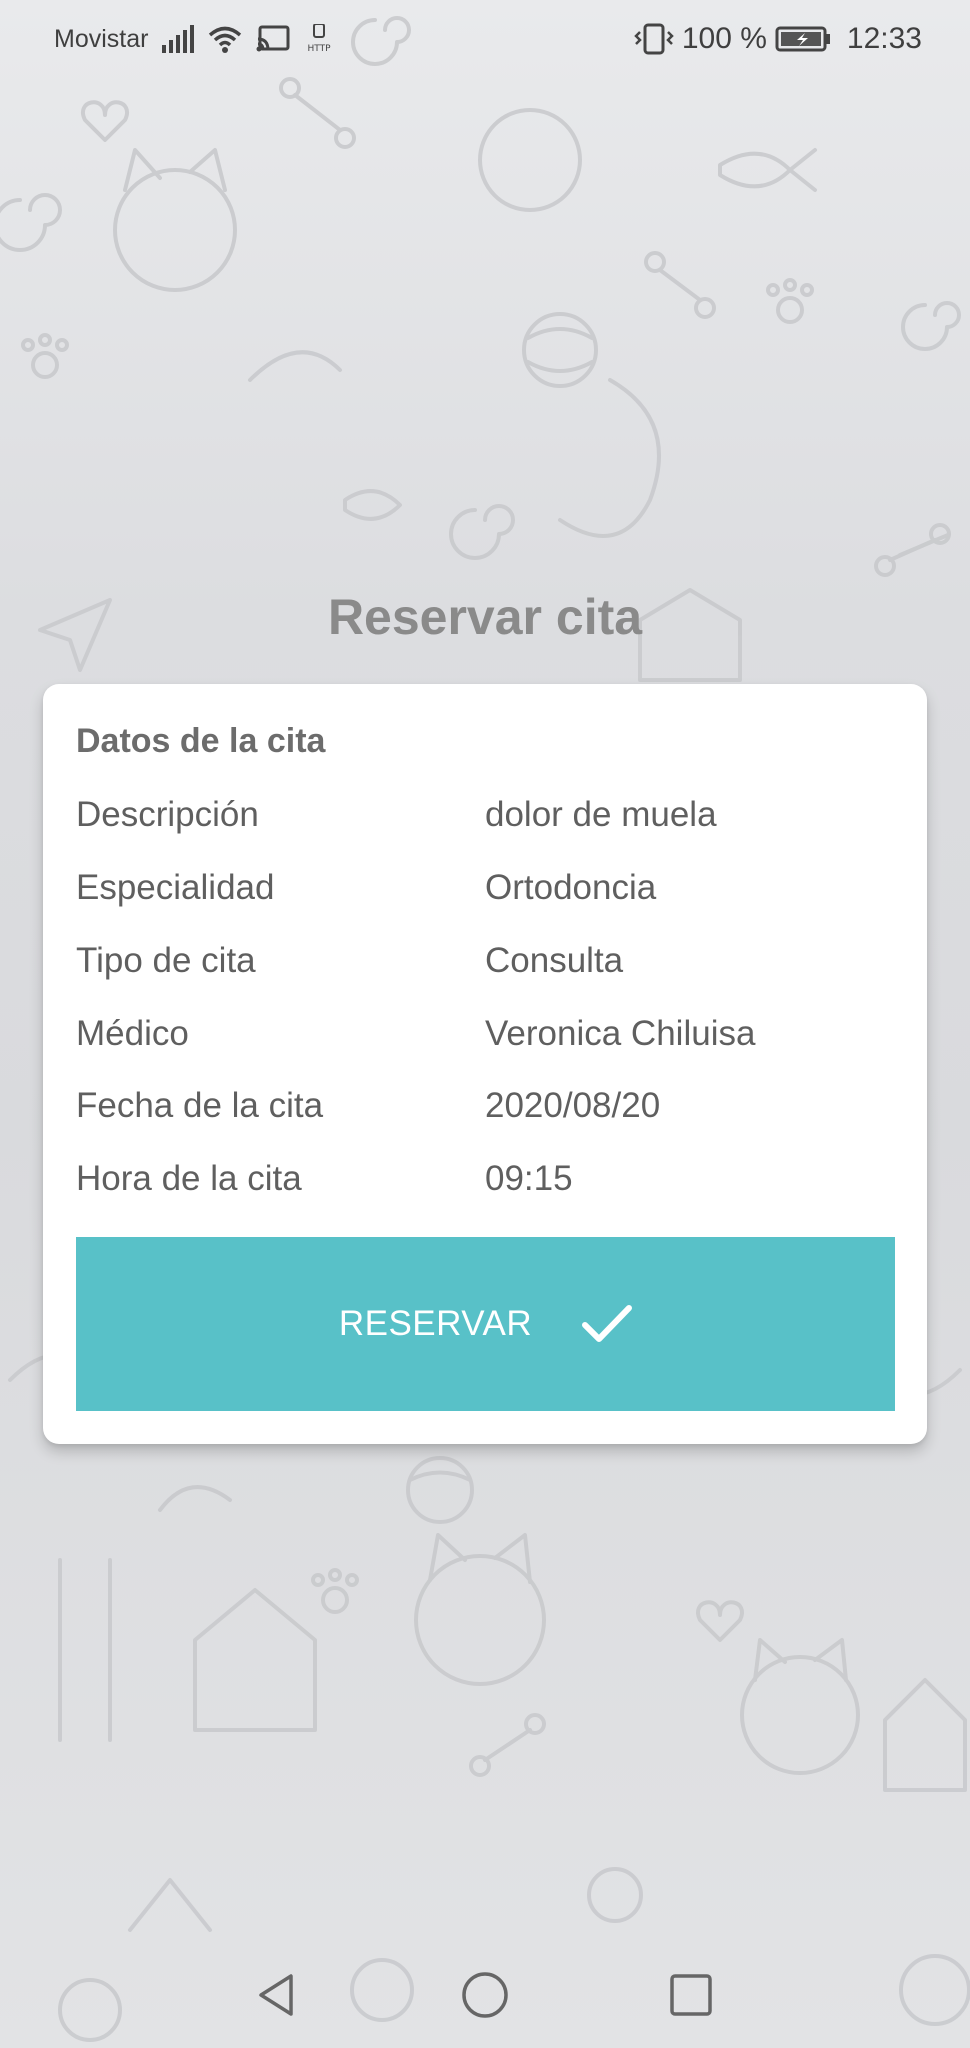  Describe the element at coordinates (178, 39) in the screenshot. I see `signal-icon` at that location.